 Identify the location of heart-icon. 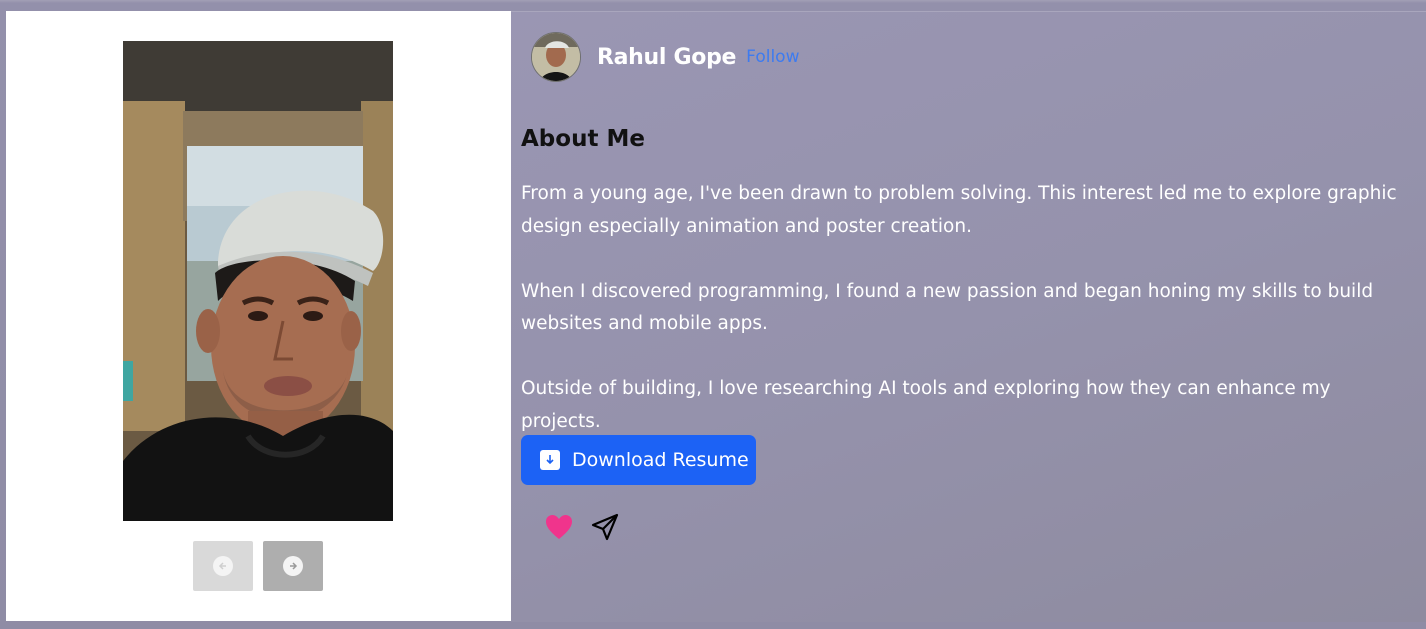
(559, 527).